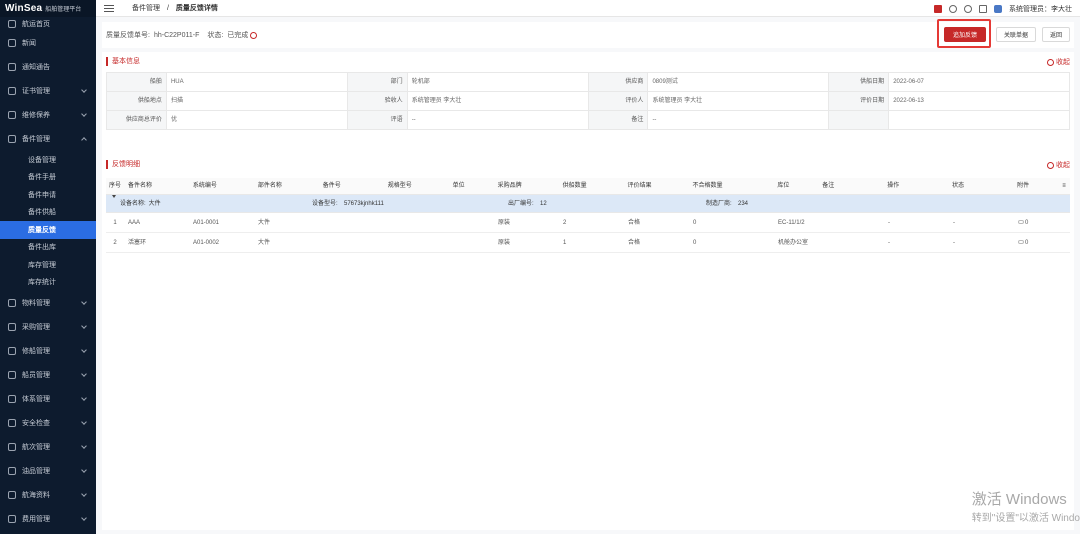 This screenshot has width=1080, height=534. Describe the element at coordinates (953, 8) in the screenshot. I see `compass-icon` at that location.